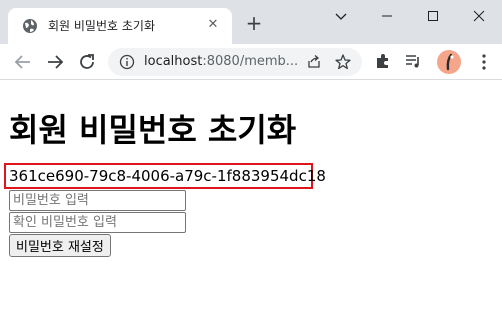 Image resolution: width=502 pixels, height=332 pixels. Describe the element at coordinates (60, 245) in the screenshot. I see `reset-password-button: 비밀번호 재설정` at that location.